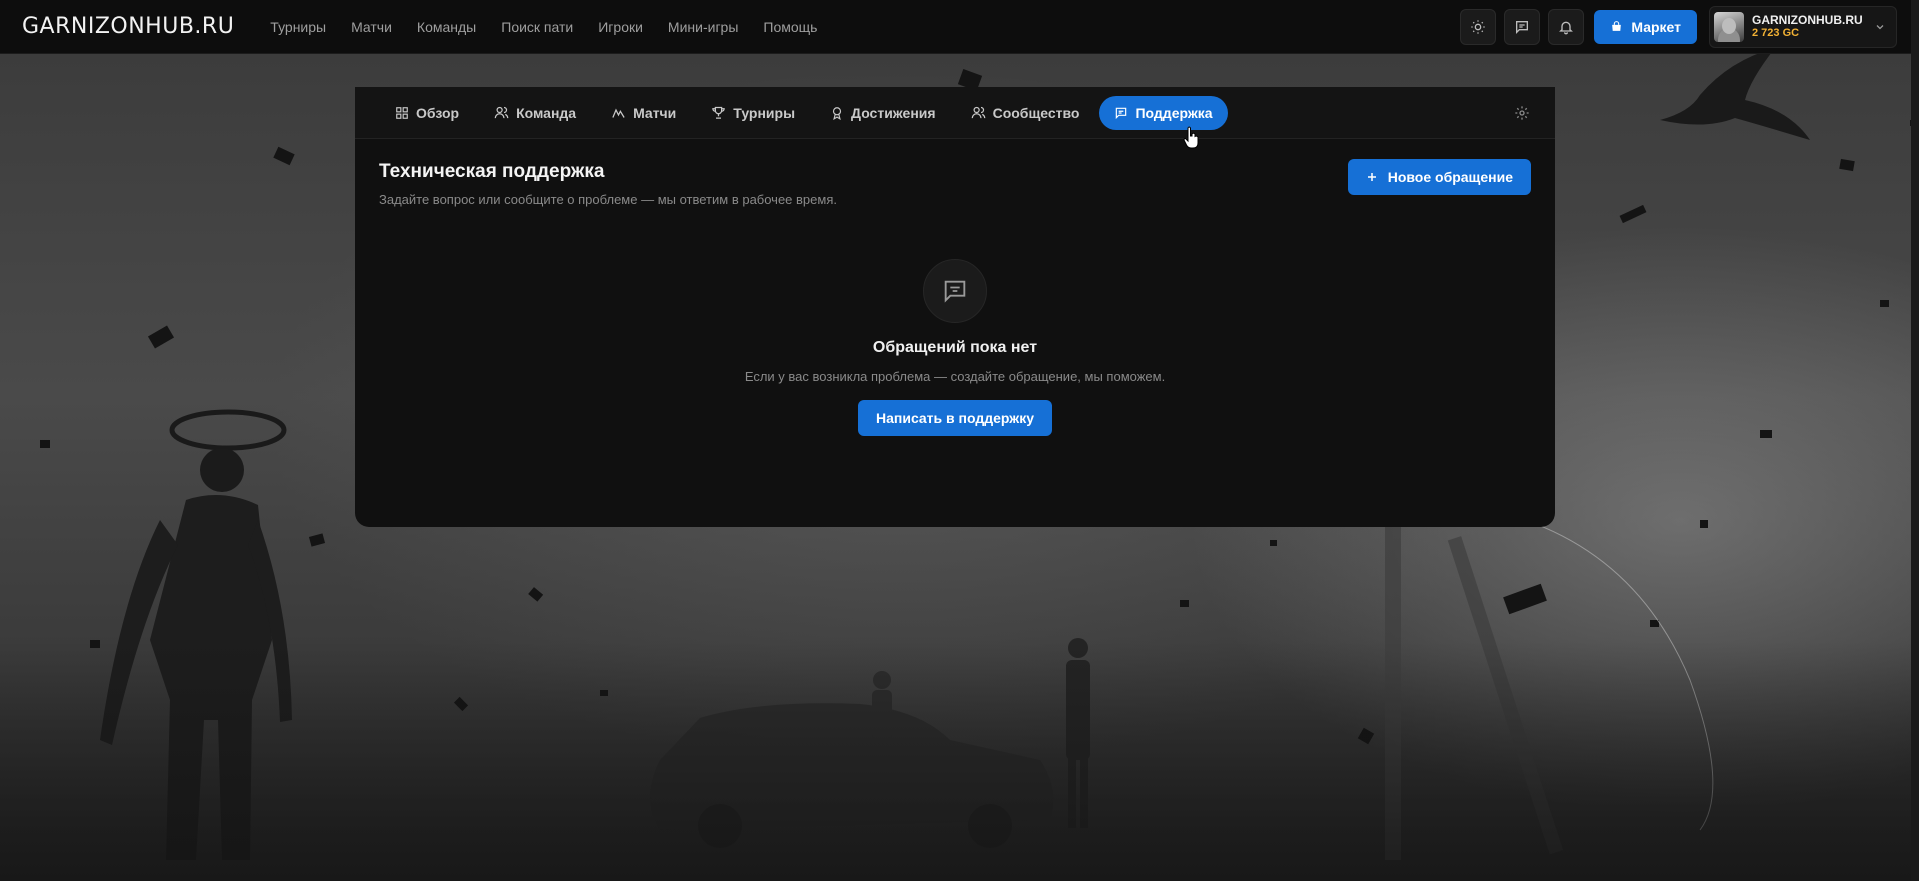 This screenshot has height=881, width=1919. Describe the element at coordinates (501, 112) in the screenshot. I see `users-icon` at that location.